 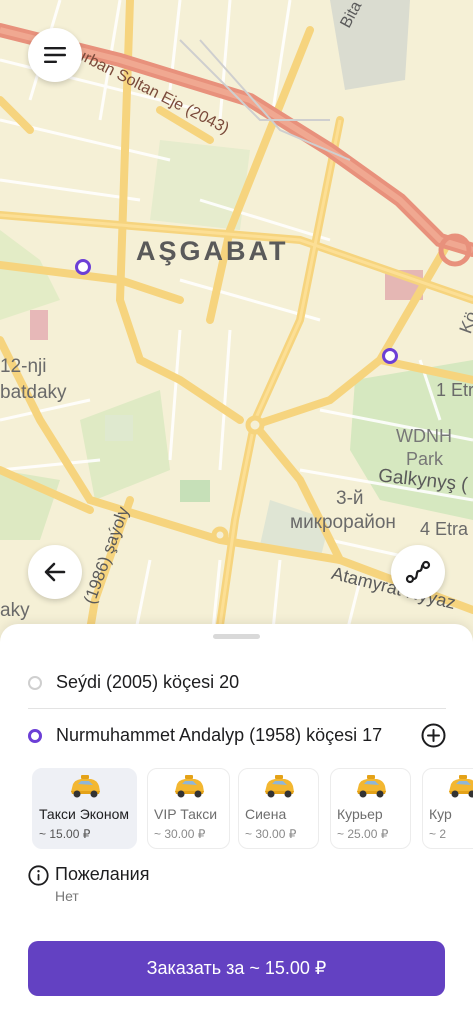 What do you see at coordinates (212, 251) in the screenshot?
I see `map-city-label: AŞGABAT` at bounding box center [212, 251].